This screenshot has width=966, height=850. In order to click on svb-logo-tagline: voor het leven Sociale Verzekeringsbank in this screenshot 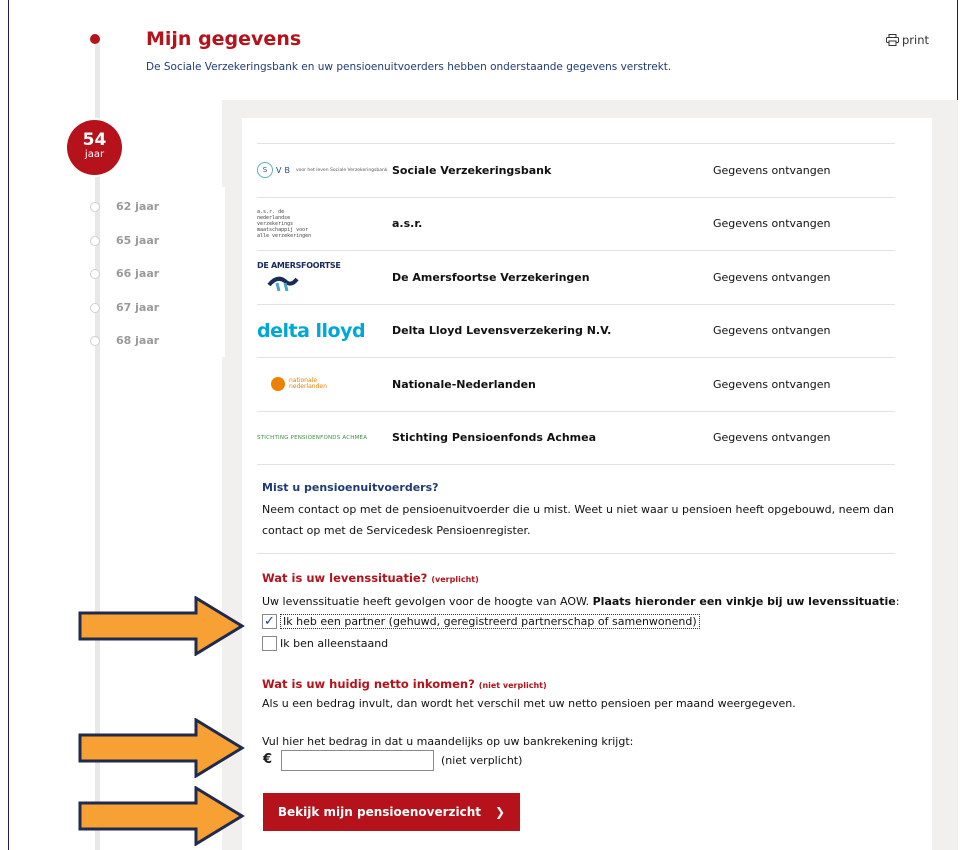, I will do `click(341, 170)`.